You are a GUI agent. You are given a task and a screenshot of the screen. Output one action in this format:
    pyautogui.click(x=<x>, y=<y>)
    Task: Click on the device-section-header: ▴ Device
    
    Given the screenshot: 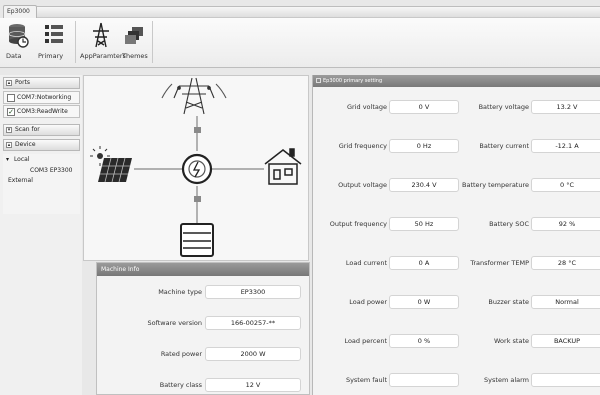 What is the action you would take?
    pyautogui.click(x=41, y=145)
    